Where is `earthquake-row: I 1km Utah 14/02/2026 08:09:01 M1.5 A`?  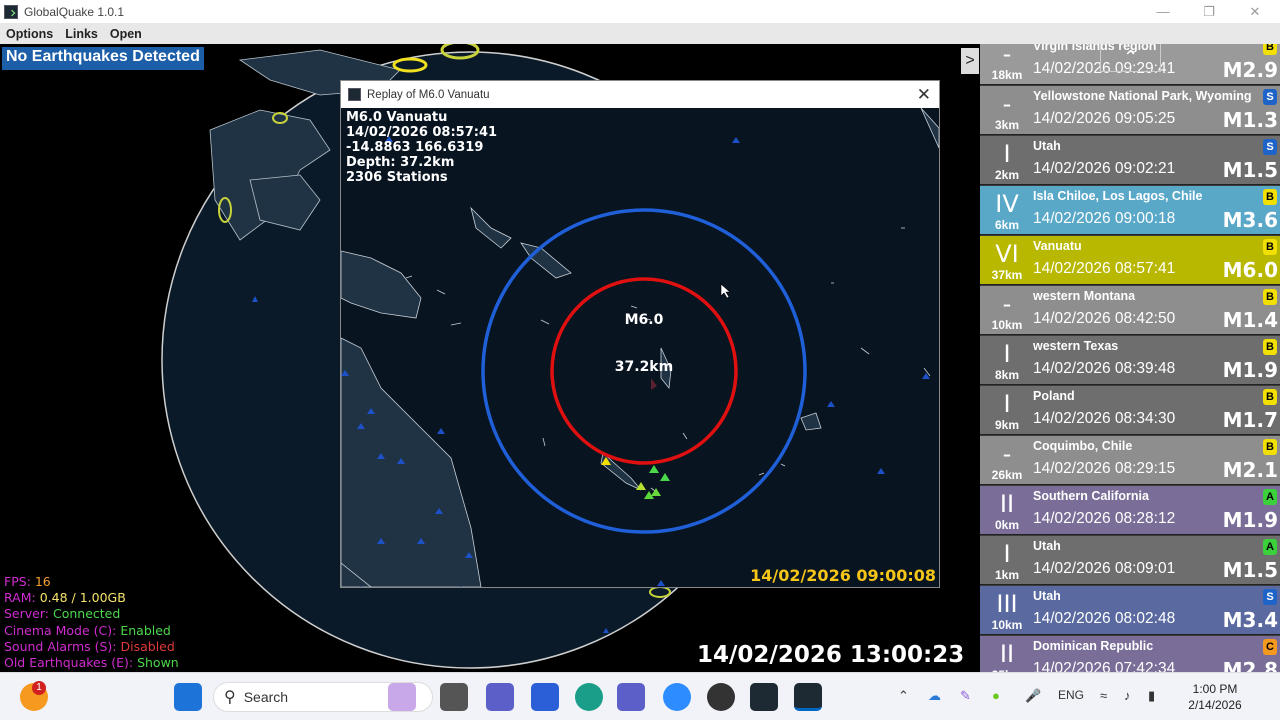 earthquake-row: I 1km Utah 14/02/2026 08:09:01 M1.5 A is located at coordinates (1130, 560).